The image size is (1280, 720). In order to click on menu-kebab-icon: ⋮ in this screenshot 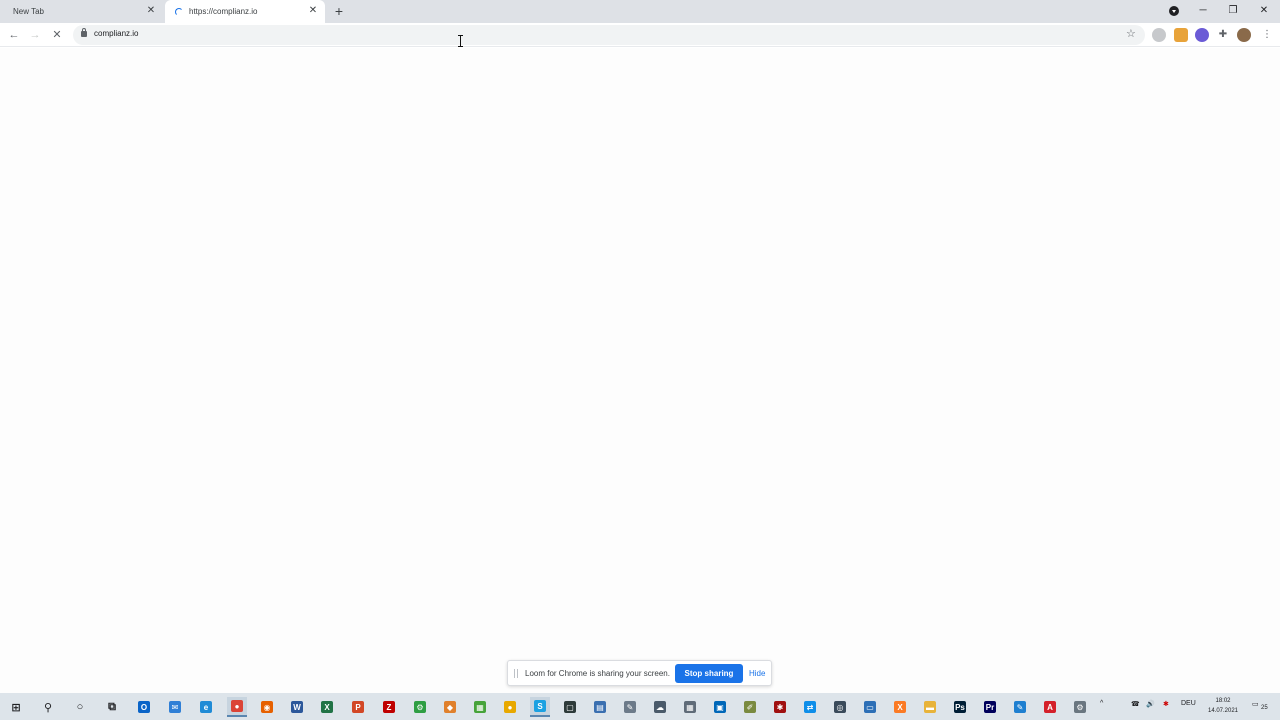, I will do `click(1267, 35)`.